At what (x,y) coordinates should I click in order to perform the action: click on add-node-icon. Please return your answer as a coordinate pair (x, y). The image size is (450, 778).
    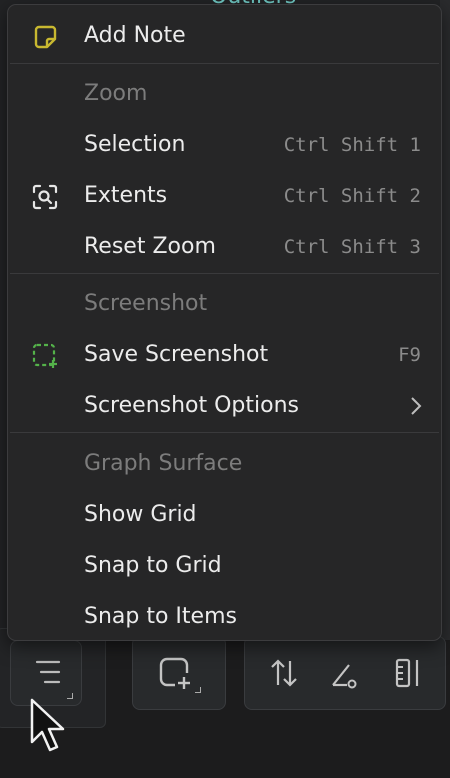
    Looking at the image, I should click on (174, 673).